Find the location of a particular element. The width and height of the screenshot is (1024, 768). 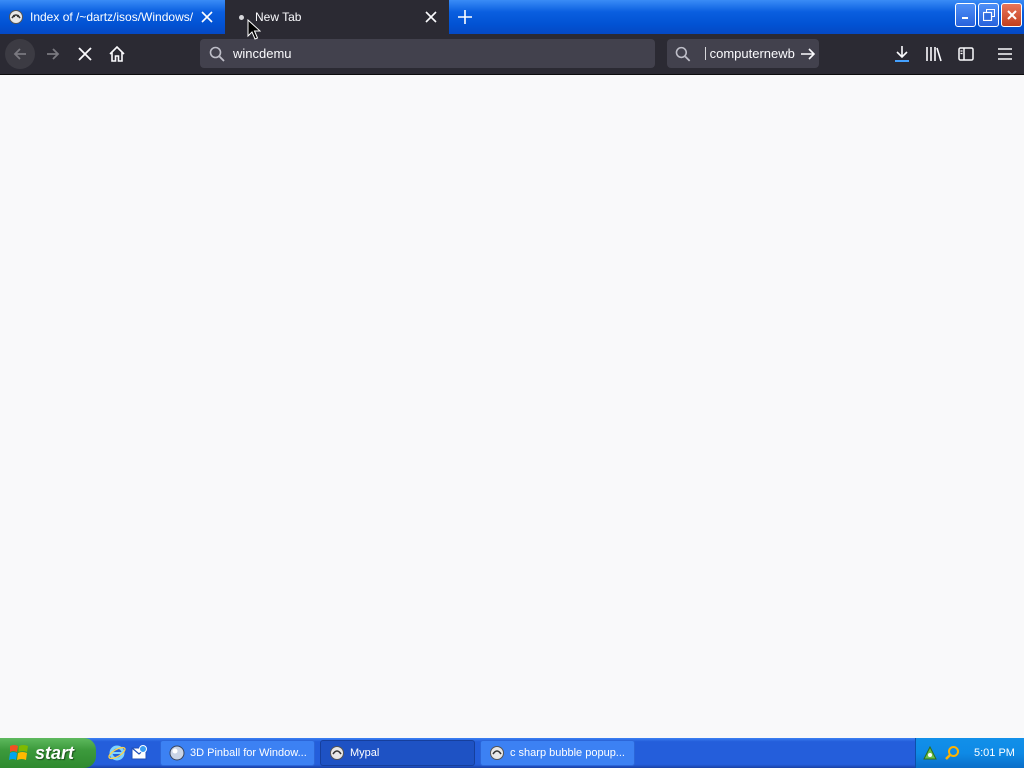

internet-explorer-icon is located at coordinates (117, 753).